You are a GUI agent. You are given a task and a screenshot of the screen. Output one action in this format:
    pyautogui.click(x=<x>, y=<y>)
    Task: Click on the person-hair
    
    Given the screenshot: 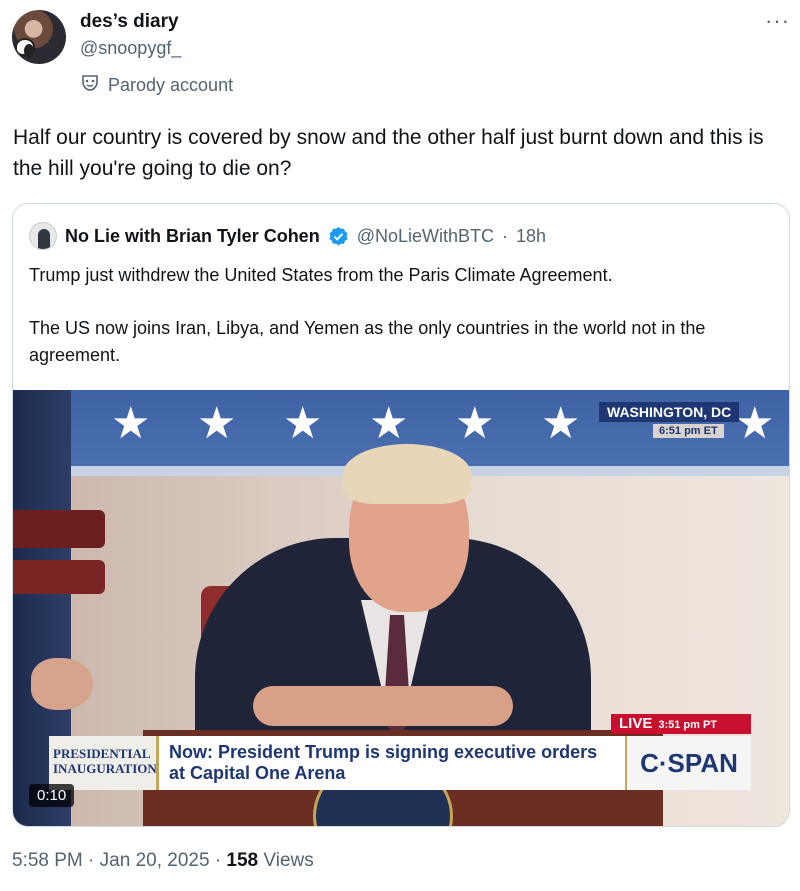 What is the action you would take?
    pyautogui.click(x=407, y=474)
    